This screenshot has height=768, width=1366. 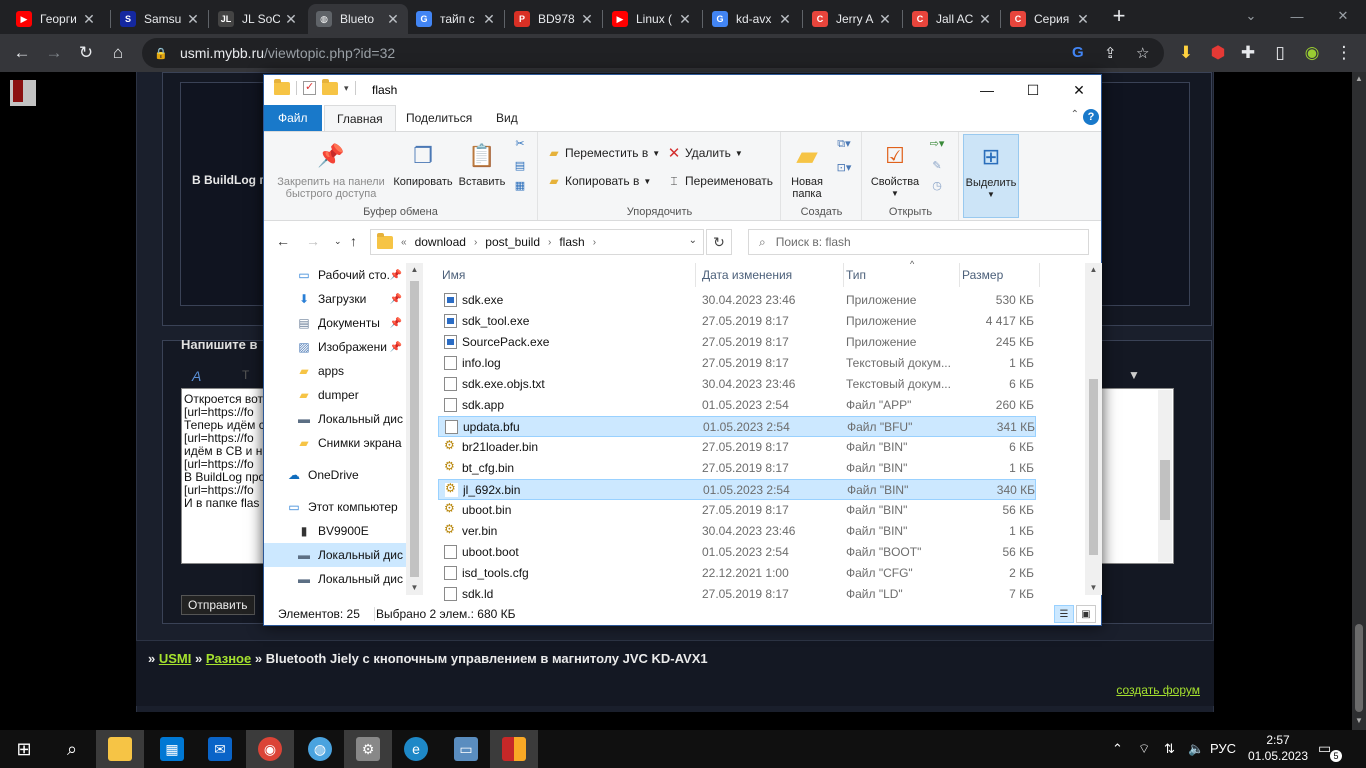 What do you see at coordinates (1079, 90) in the screenshot?
I see `close-button: ✕` at bounding box center [1079, 90].